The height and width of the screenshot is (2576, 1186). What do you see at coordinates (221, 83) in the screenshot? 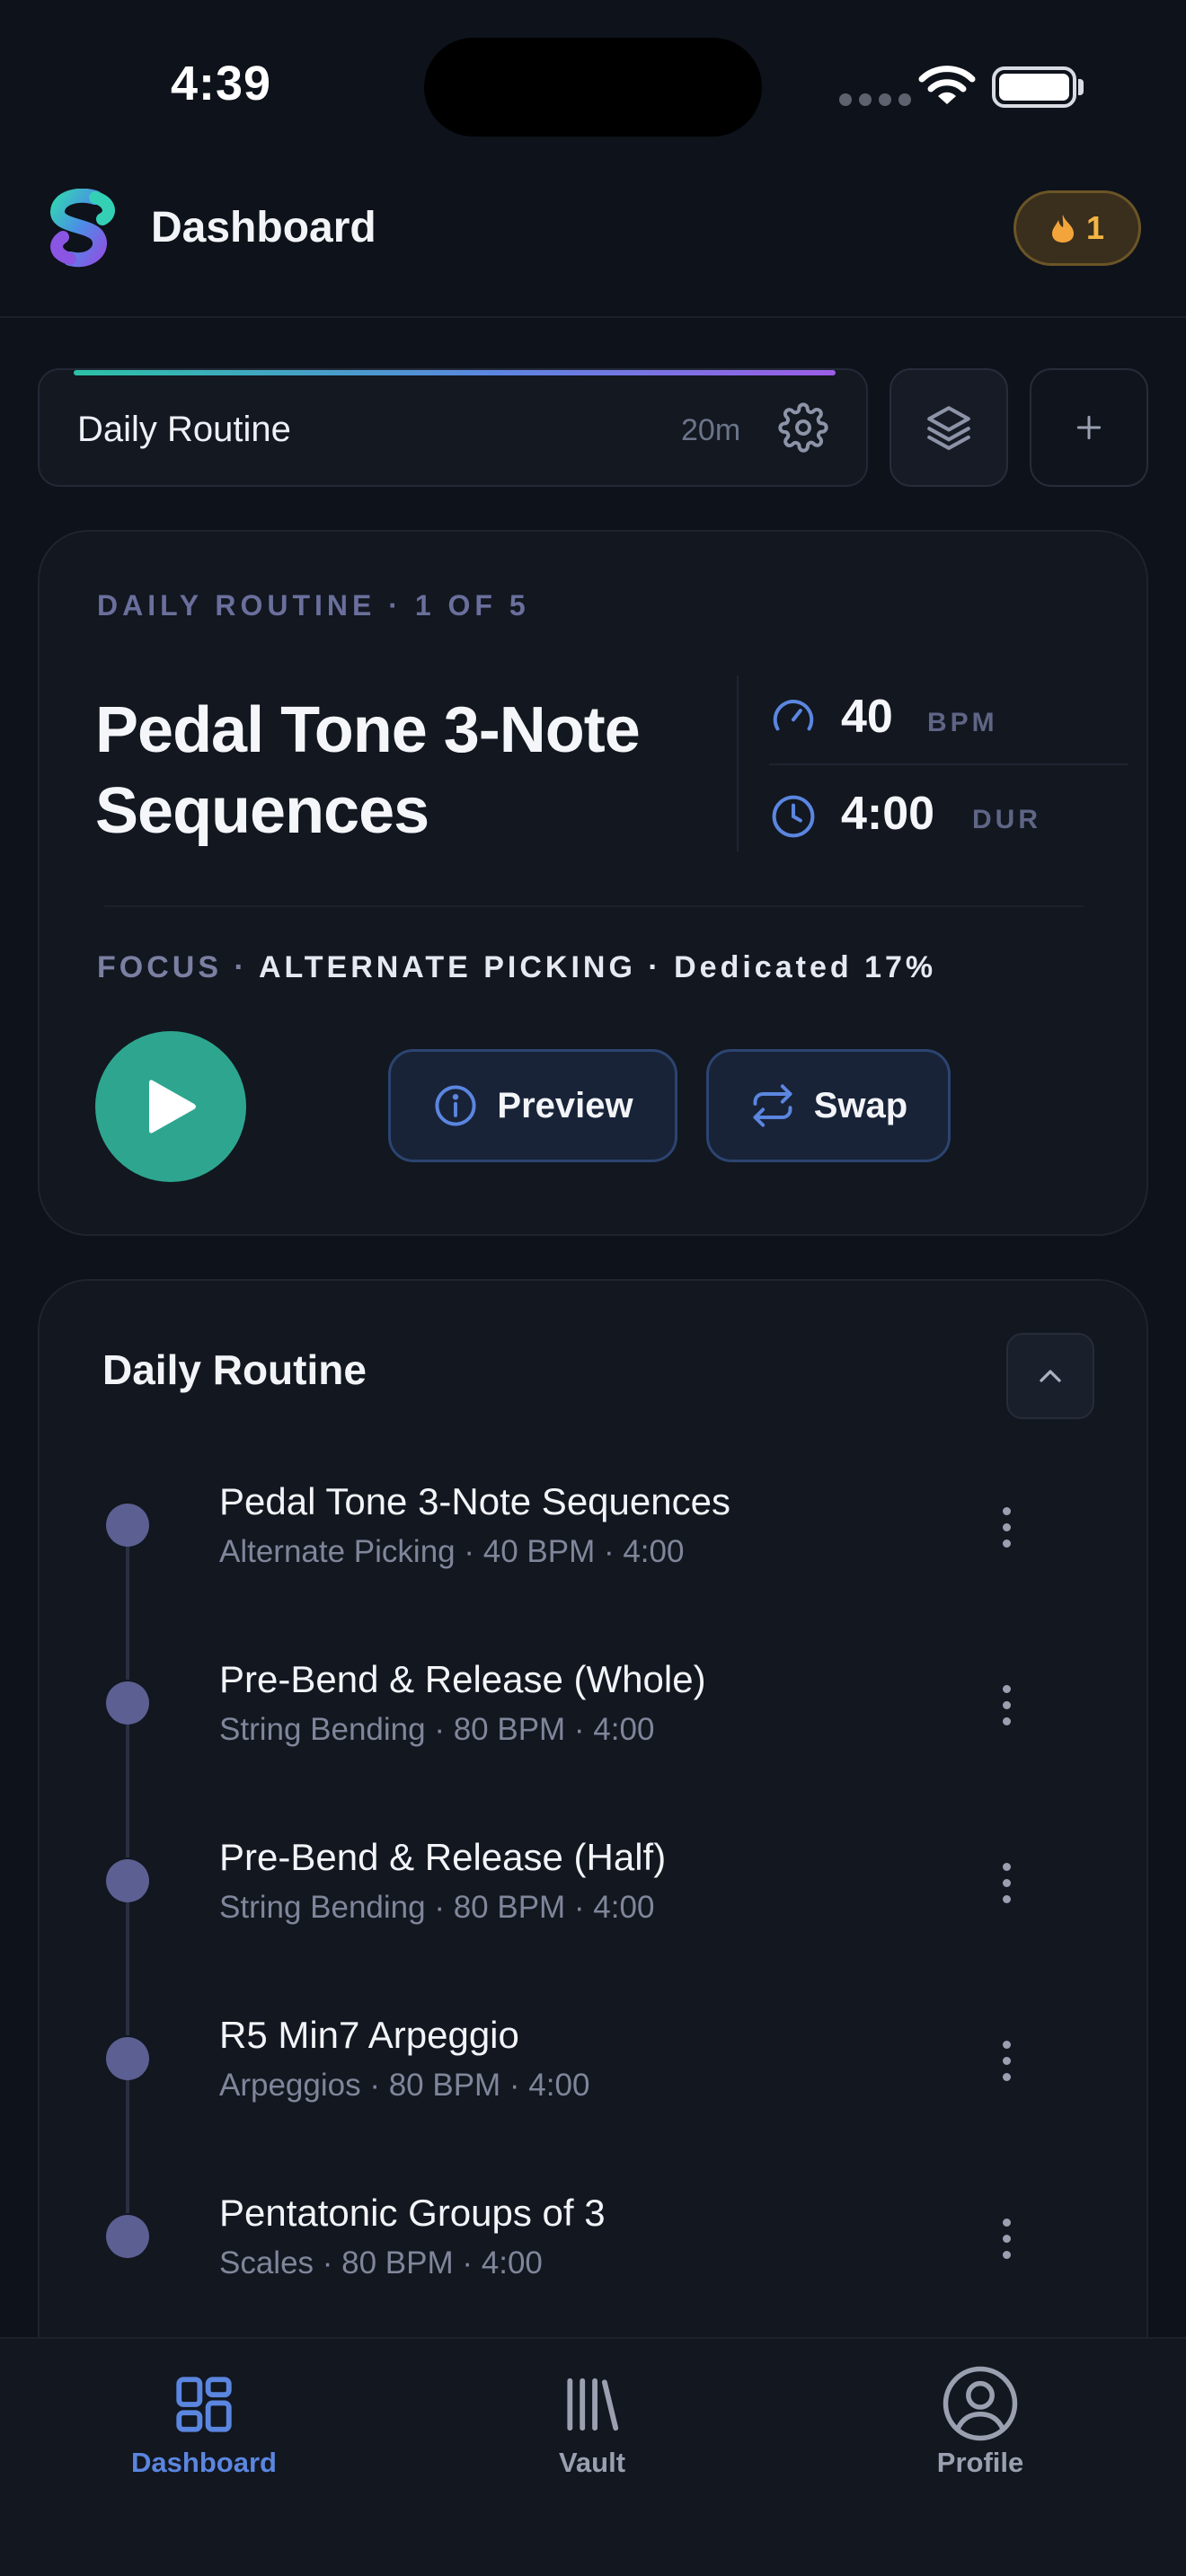
I see `status-time: 4:39` at bounding box center [221, 83].